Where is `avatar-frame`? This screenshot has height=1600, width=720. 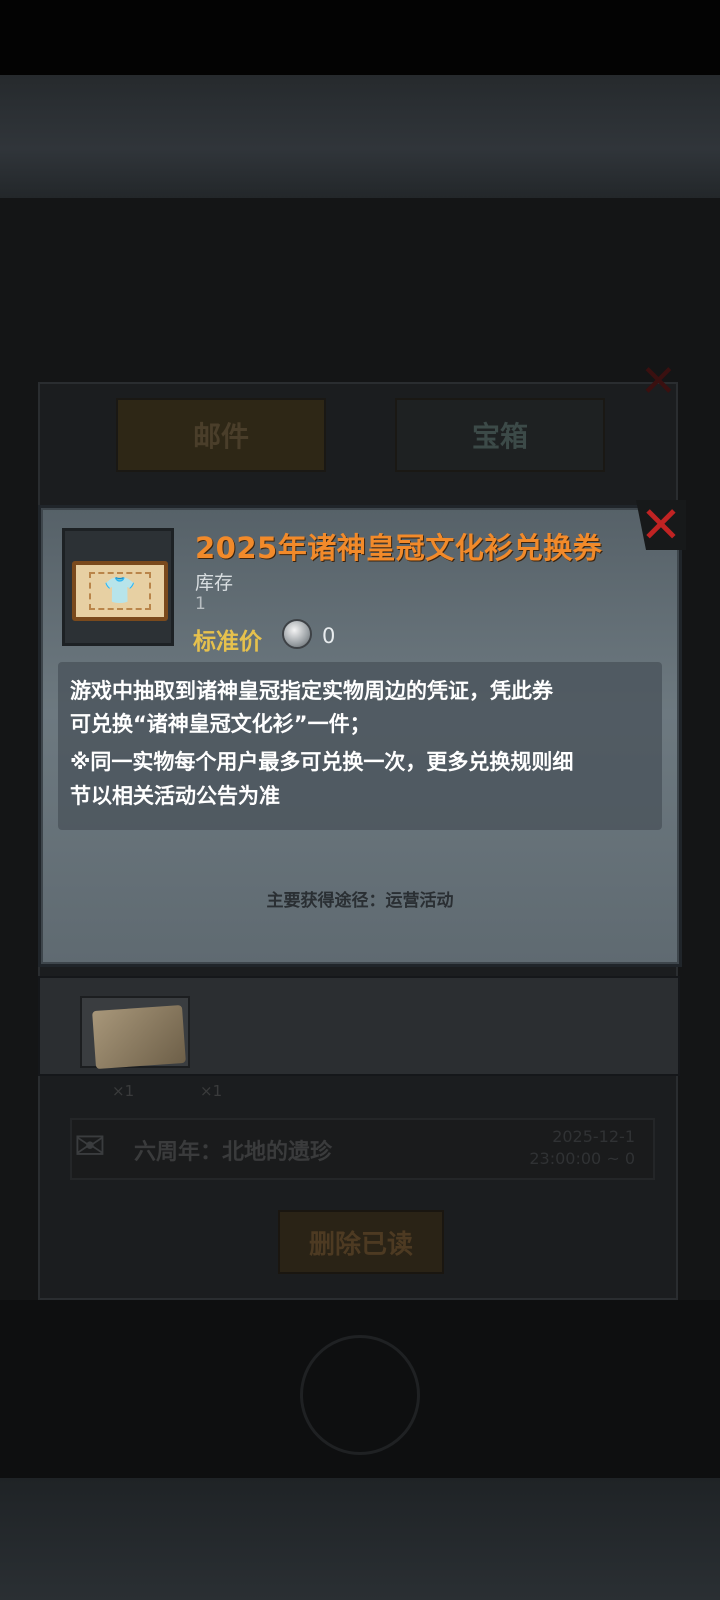 avatar-frame is located at coordinates (360, 1395).